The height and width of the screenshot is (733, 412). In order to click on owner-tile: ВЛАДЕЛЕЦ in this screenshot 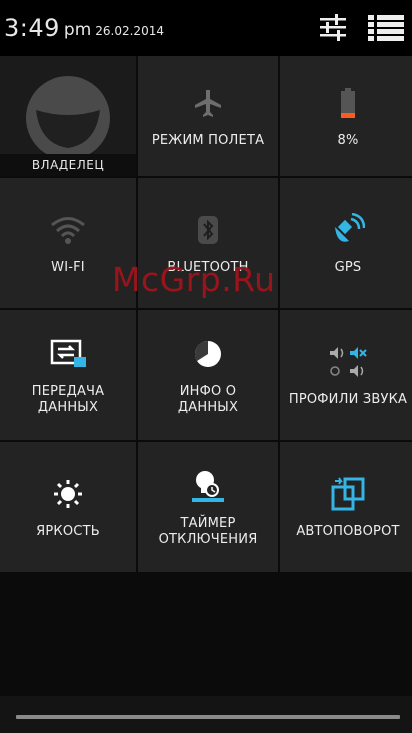, I will do `click(68, 116)`.